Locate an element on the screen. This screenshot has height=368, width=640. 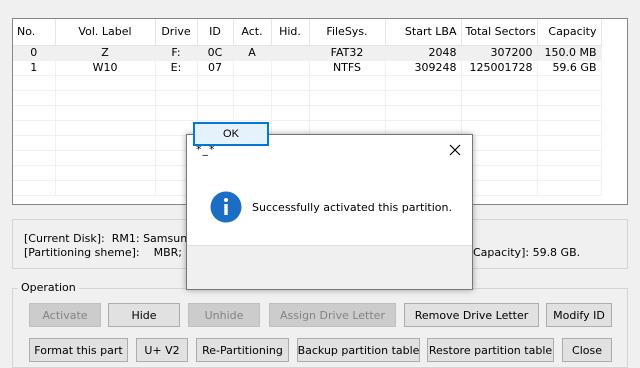
cell-act: A is located at coordinates (252, 53).